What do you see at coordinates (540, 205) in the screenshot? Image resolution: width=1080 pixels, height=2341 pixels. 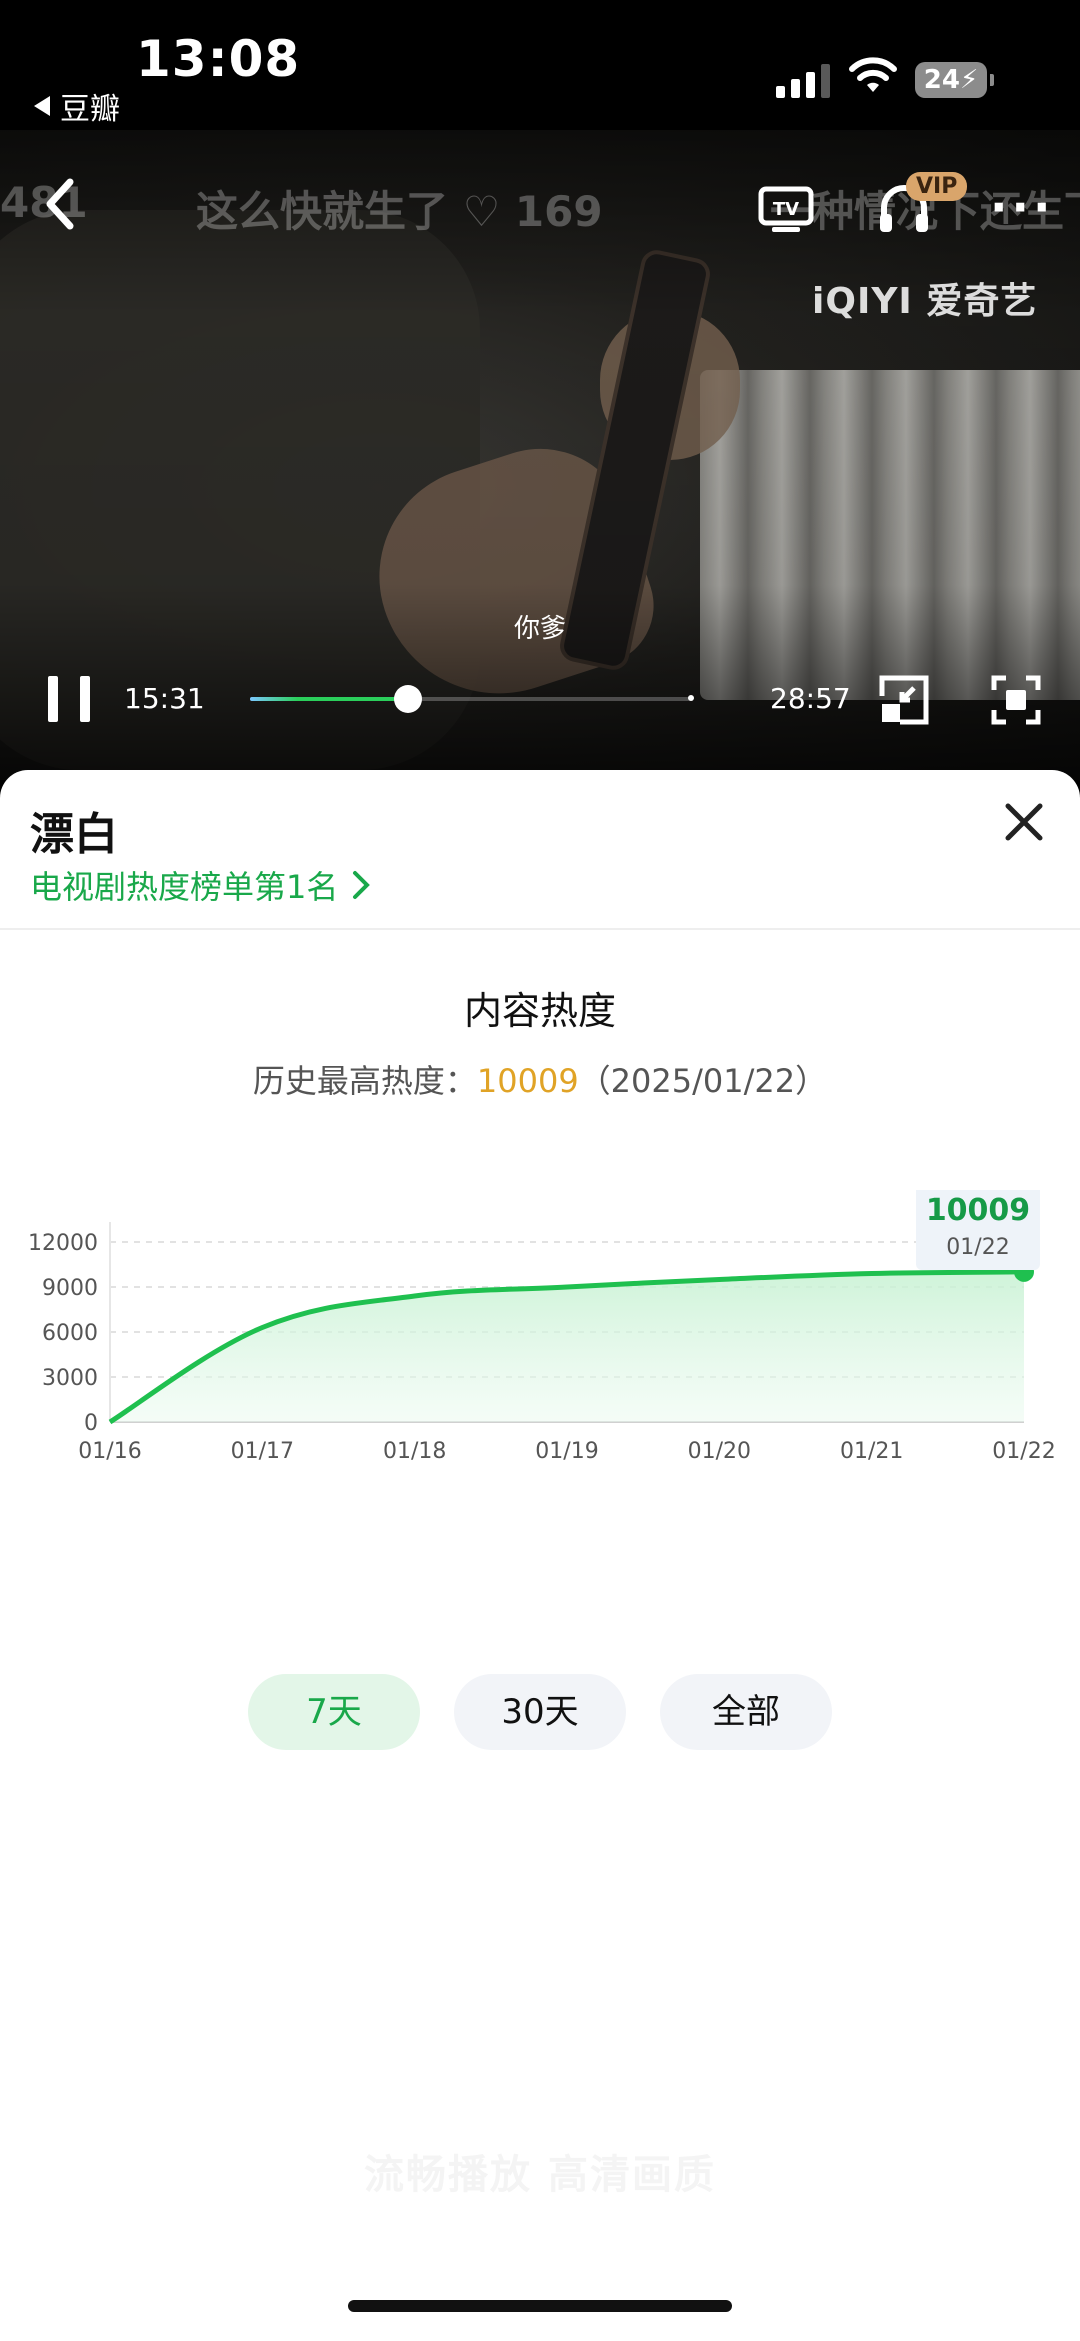 I see `player-top-controls: TV VIP ···` at bounding box center [540, 205].